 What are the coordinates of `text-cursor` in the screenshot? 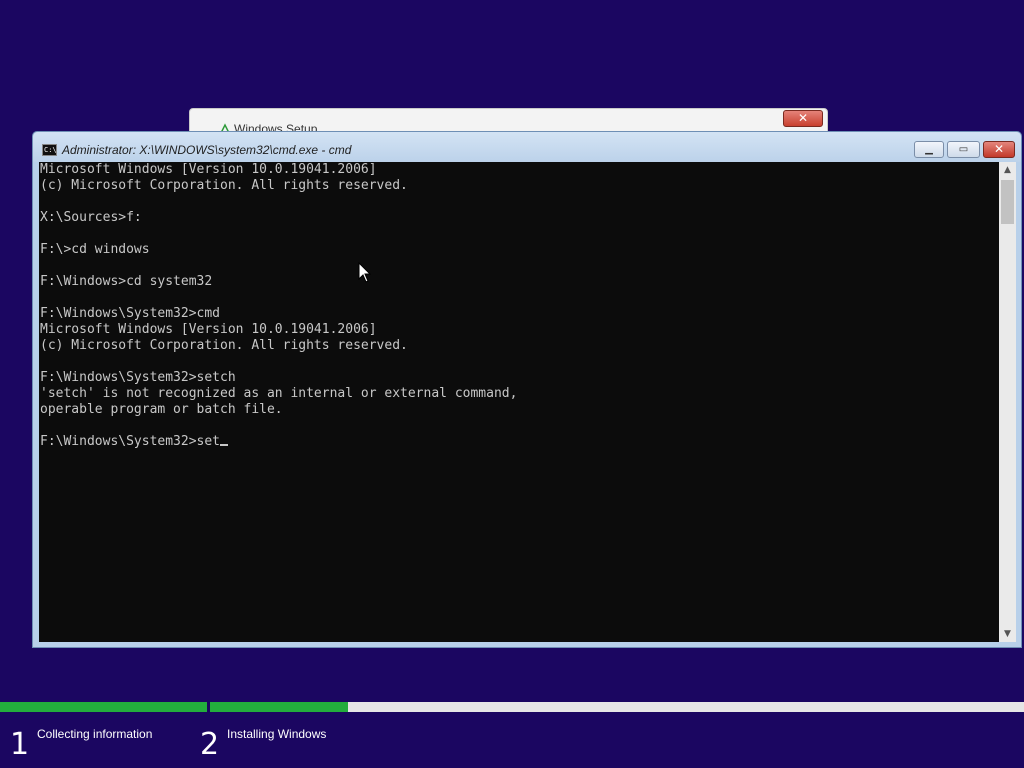 It's located at (224, 445).